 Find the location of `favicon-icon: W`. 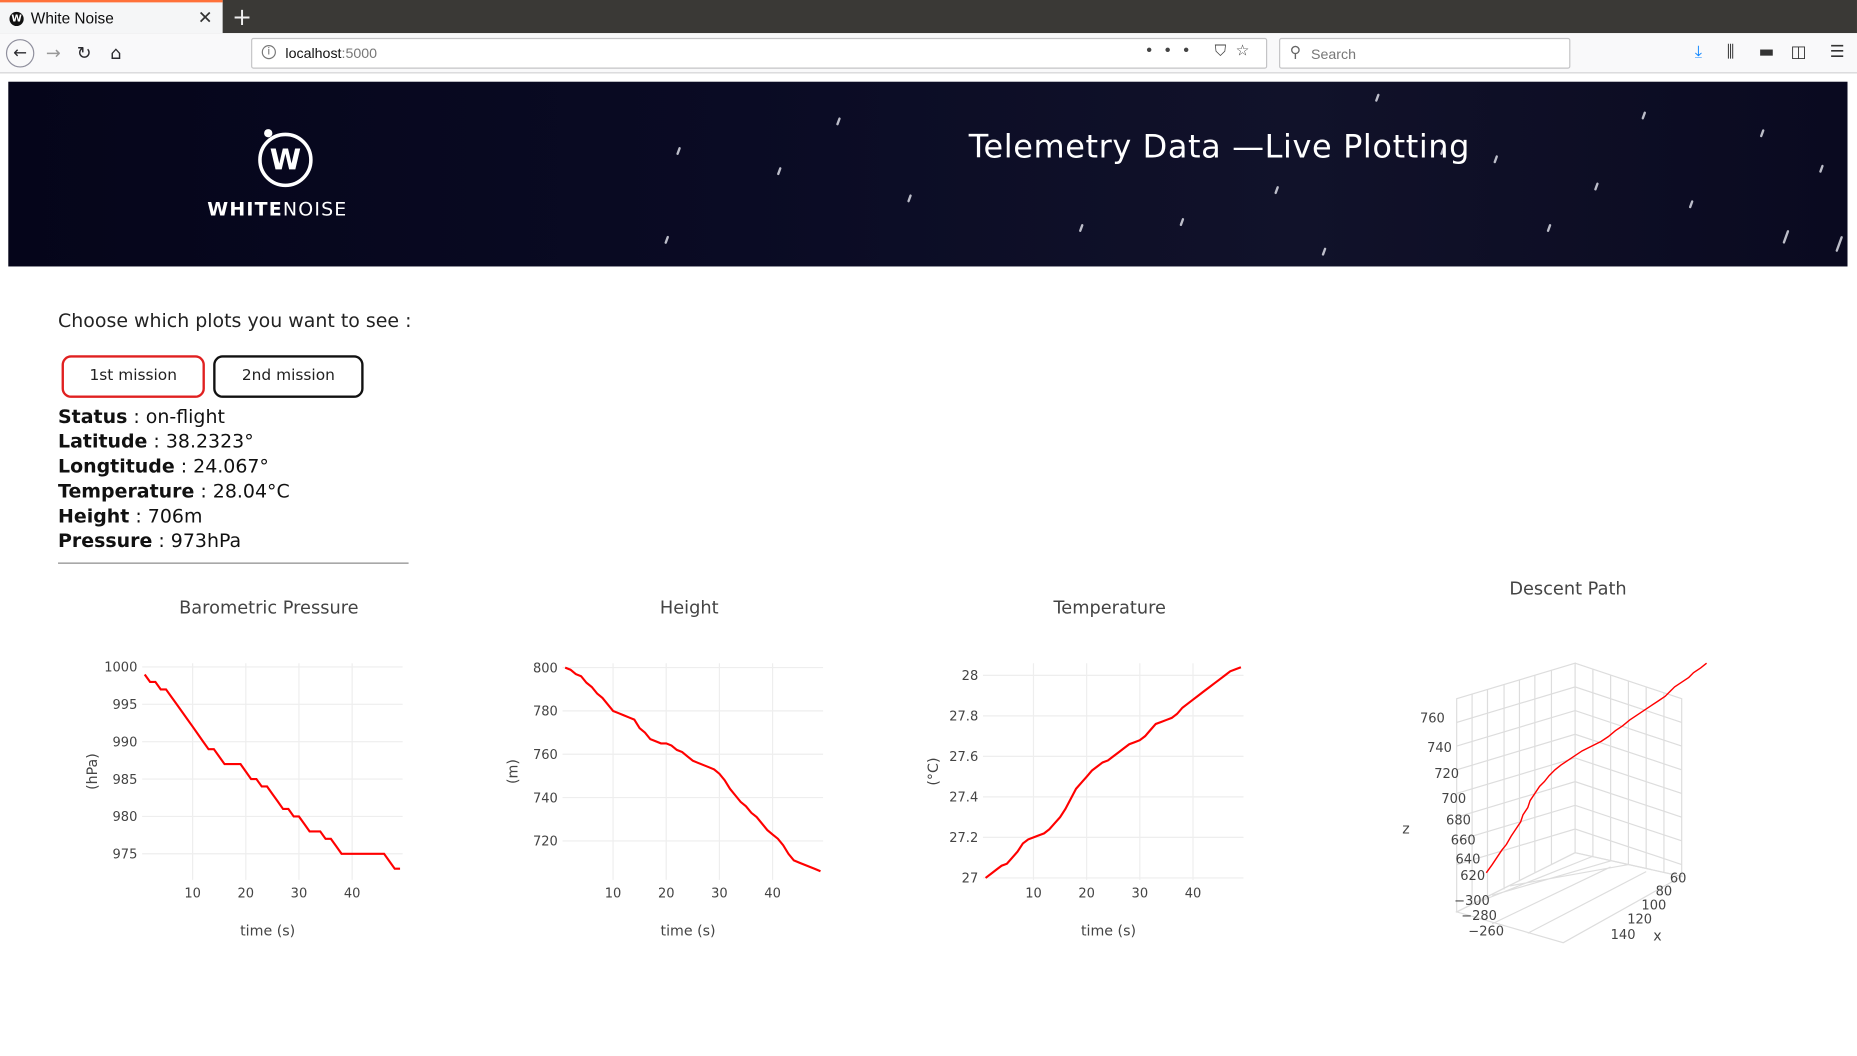

favicon-icon: W is located at coordinates (16, 19).